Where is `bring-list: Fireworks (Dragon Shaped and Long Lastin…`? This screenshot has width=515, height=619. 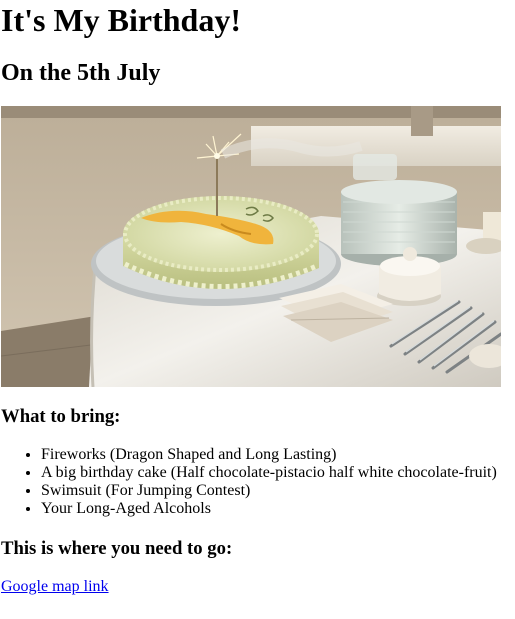 bring-list: Fireworks (Dragon Shaped and Long Lastin… is located at coordinates (256, 482).